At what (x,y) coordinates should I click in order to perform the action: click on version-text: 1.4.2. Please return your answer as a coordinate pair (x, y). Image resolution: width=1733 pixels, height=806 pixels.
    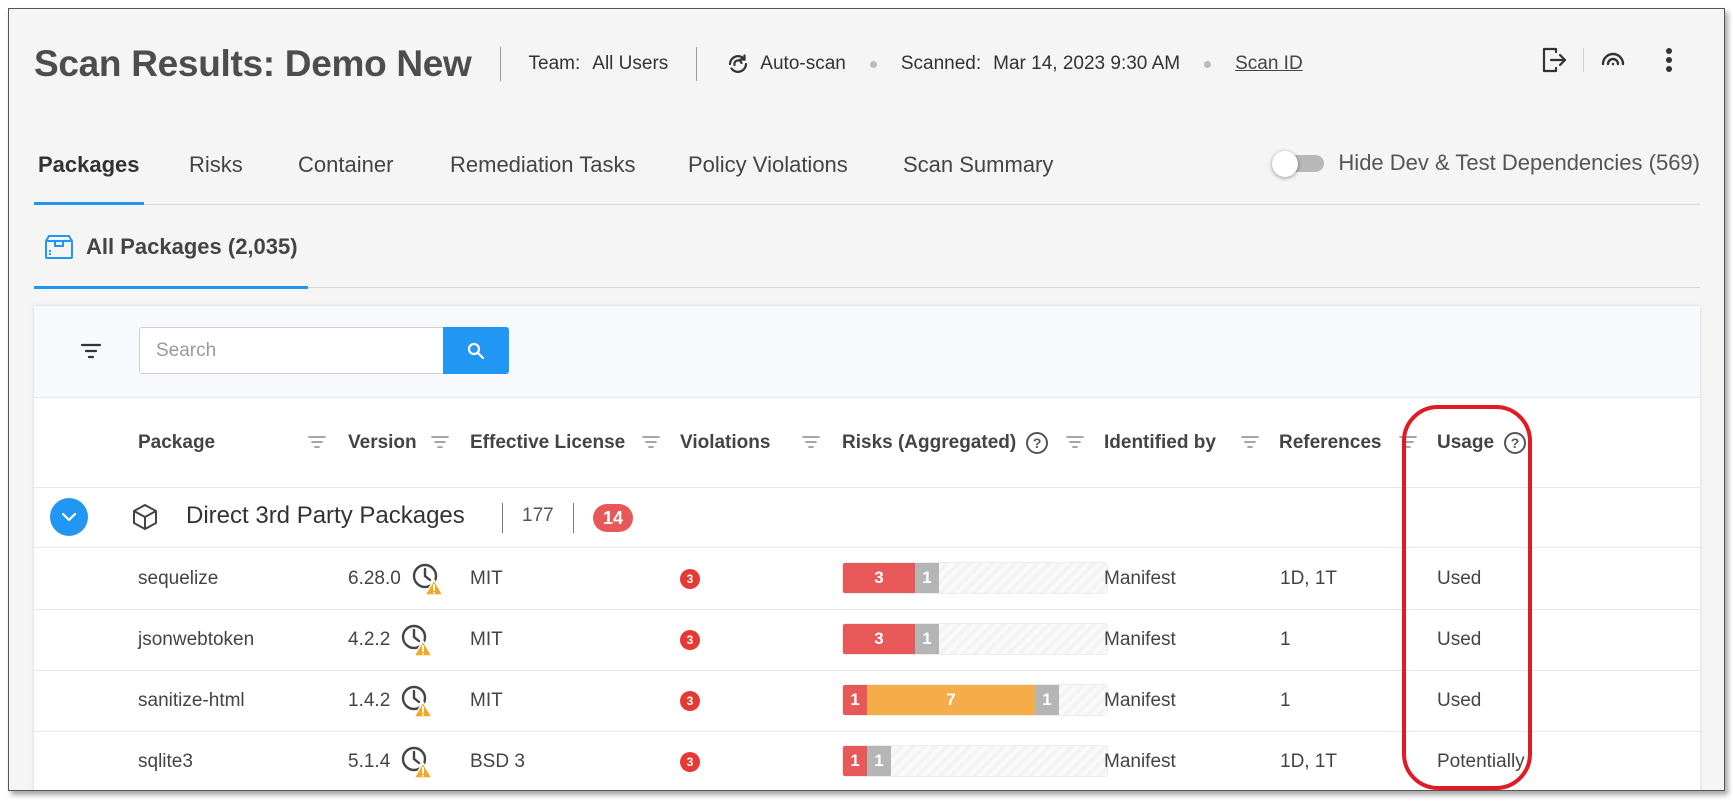
    Looking at the image, I should click on (369, 700).